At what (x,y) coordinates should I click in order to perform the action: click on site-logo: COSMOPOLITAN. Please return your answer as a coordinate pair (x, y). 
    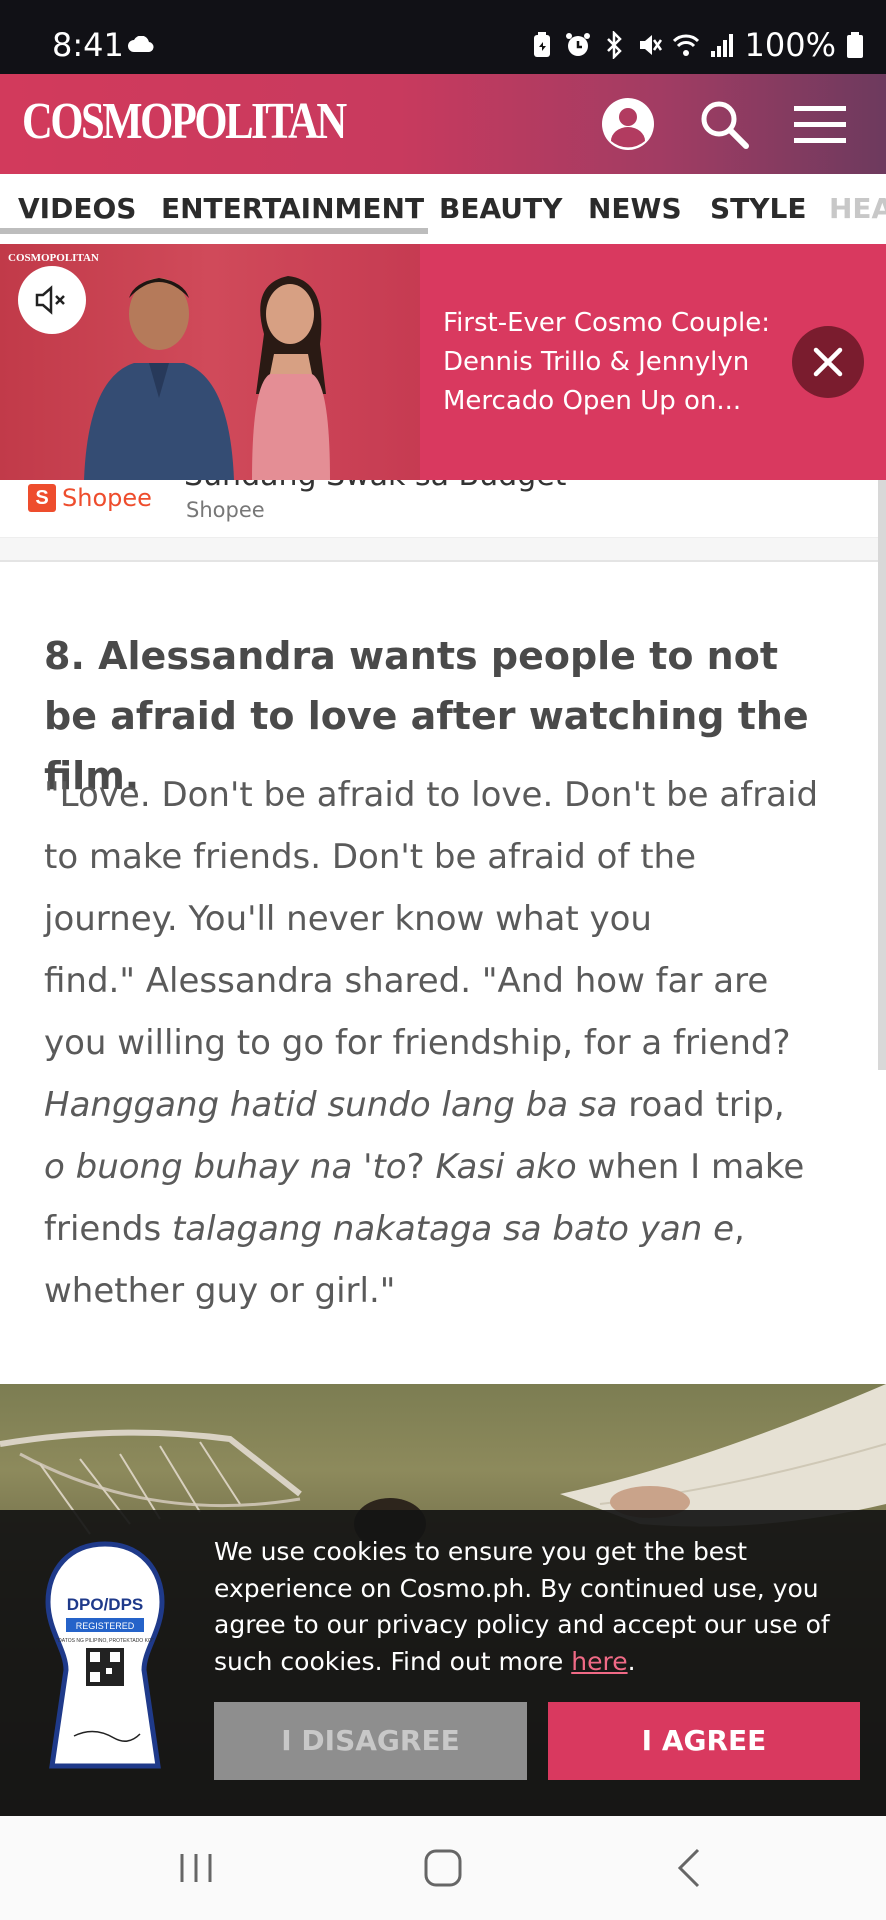
    Looking at the image, I should click on (184, 121).